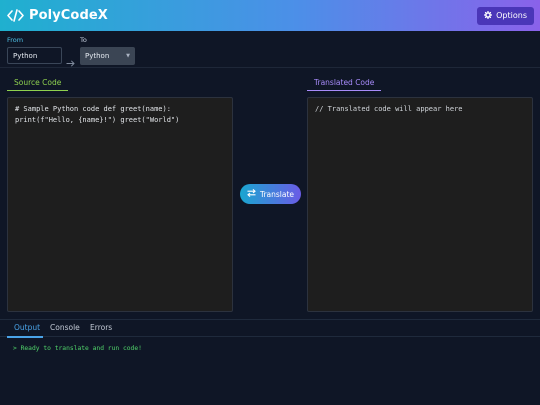 This screenshot has height=405, width=540. I want to click on from-language-input: Python, so click(34, 55).